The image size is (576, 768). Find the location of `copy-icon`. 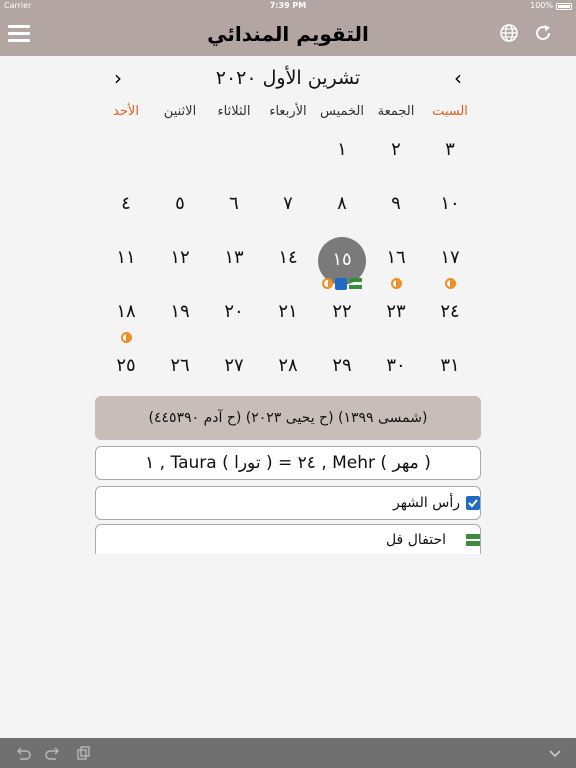

copy-icon is located at coordinates (83, 753).